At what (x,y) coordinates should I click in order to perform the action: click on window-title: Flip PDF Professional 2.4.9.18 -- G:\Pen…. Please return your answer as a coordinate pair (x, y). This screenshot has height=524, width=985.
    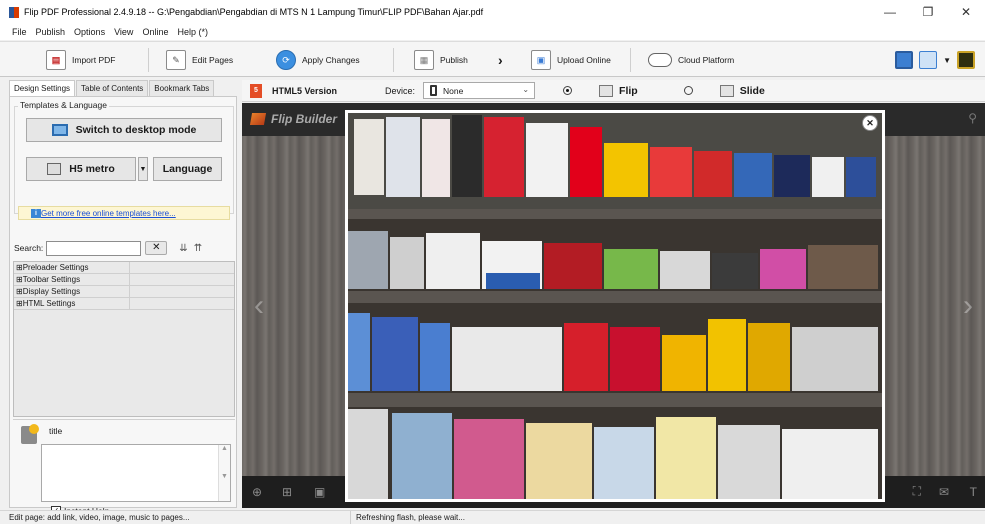
    Looking at the image, I should click on (254, 12).